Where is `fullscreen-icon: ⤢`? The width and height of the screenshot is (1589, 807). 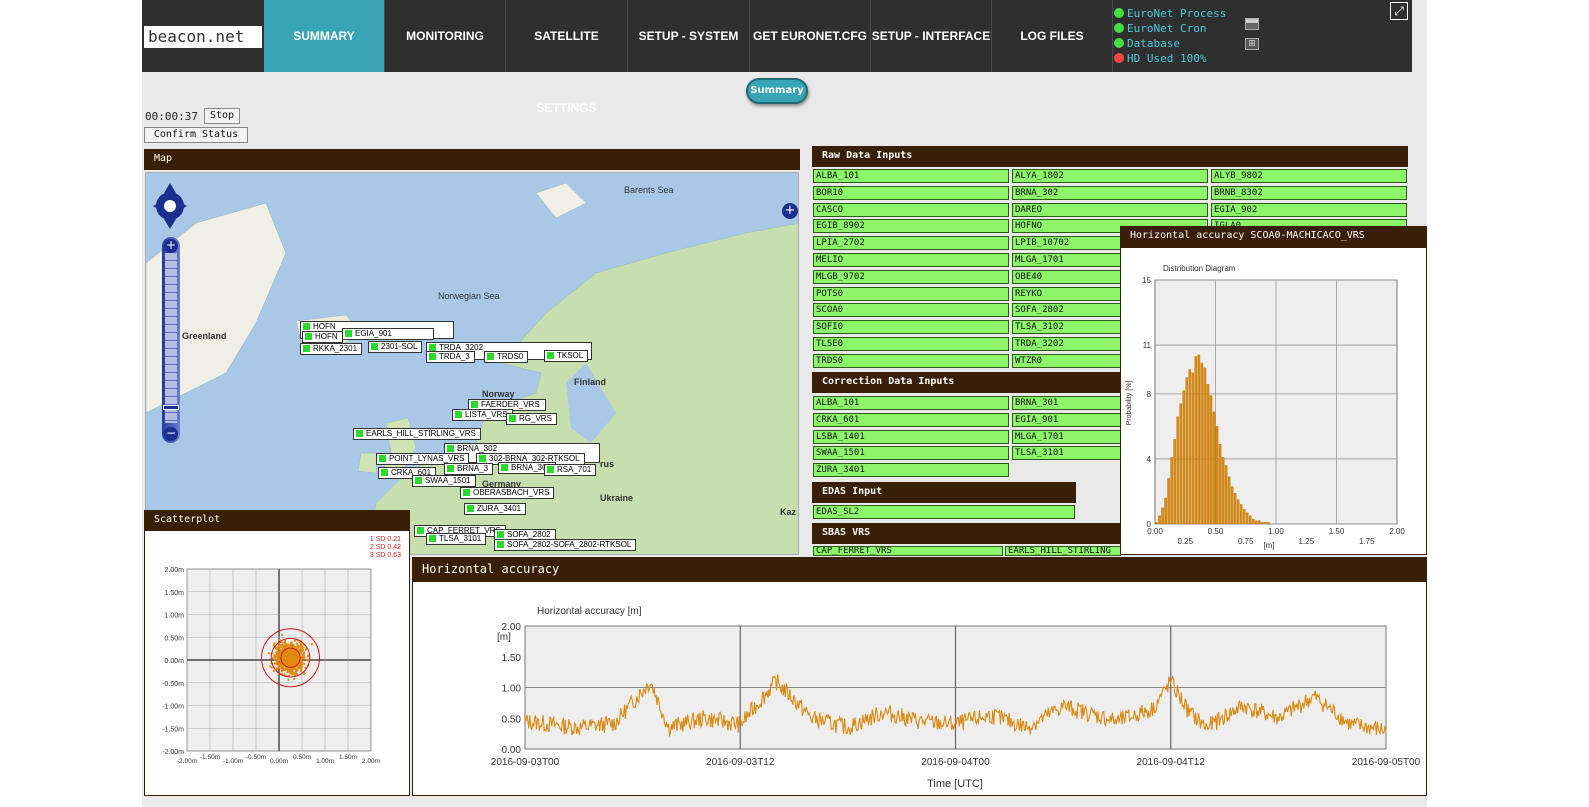 fullscreen-icon: ⤢ is located at coordinates (1399, 11).